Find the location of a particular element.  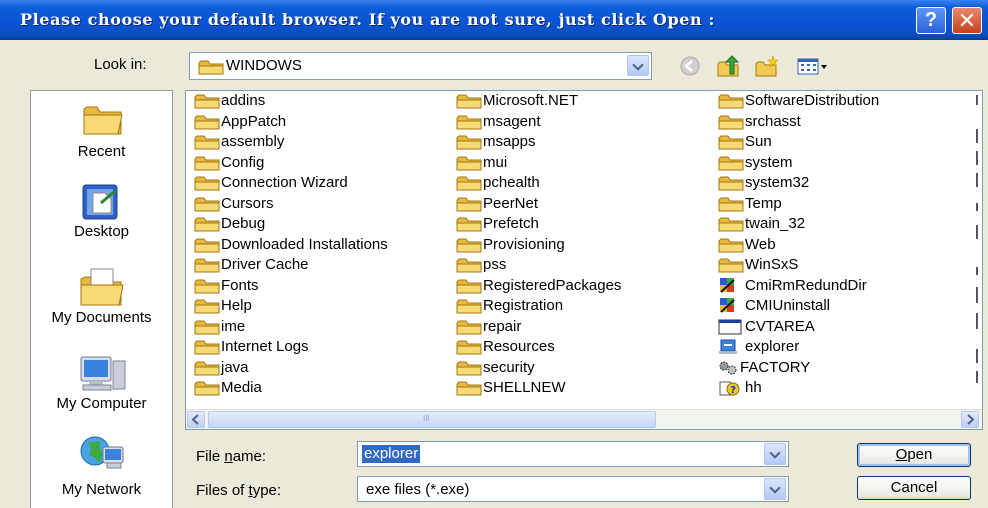

scroll-left-button is located at coordinates (196, 419).